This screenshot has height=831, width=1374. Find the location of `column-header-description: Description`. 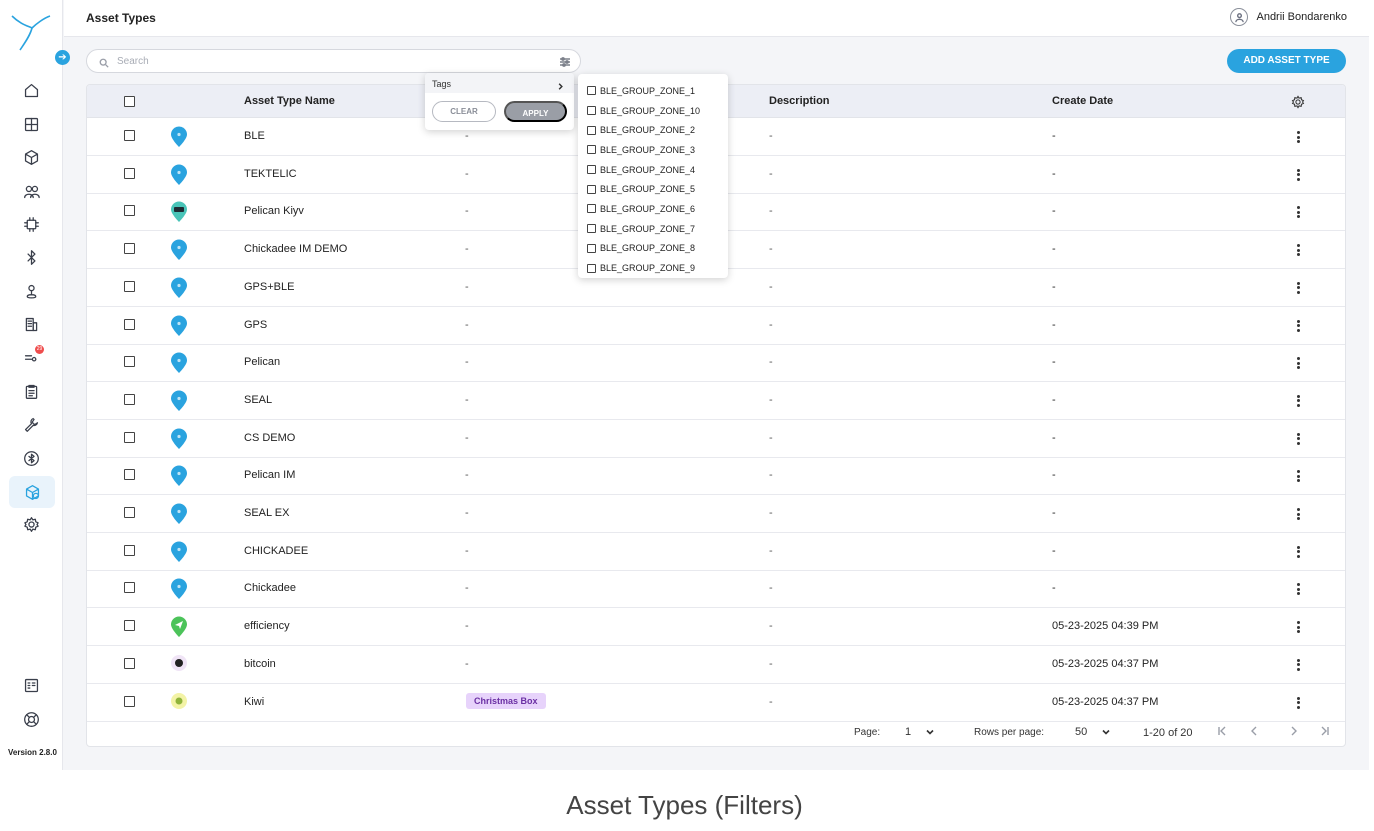

column-header-description: Description is located at coordinates (799, 101).